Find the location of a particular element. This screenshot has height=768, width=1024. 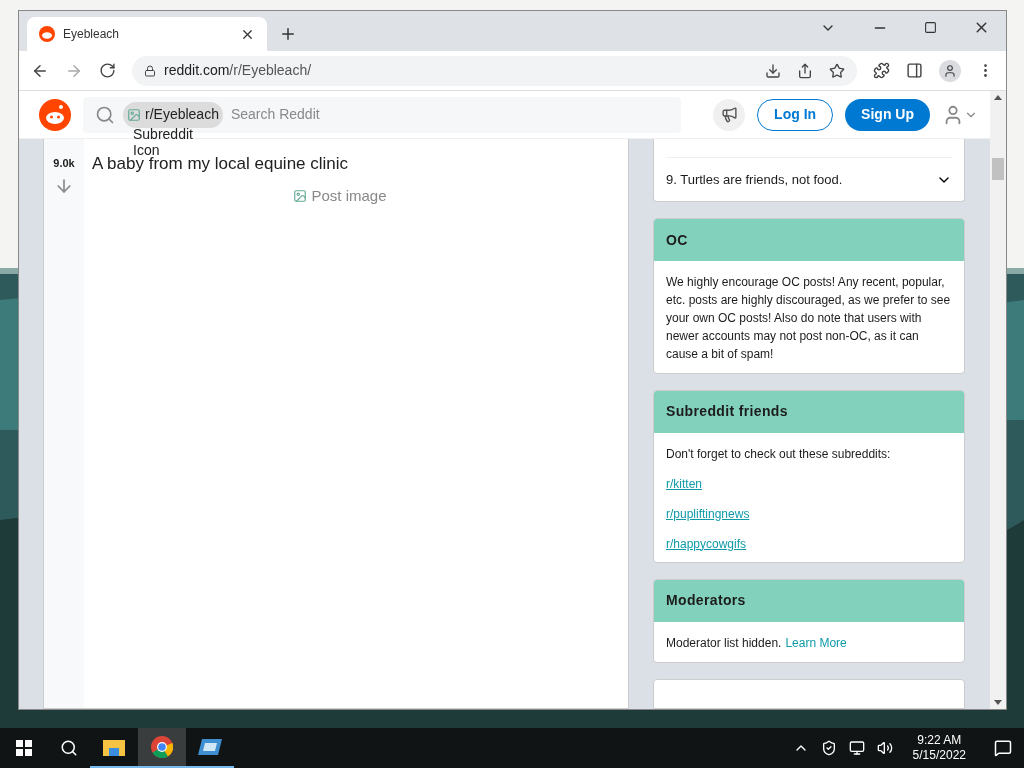

bookmark-star-icon is located at coordinates (837, 70).